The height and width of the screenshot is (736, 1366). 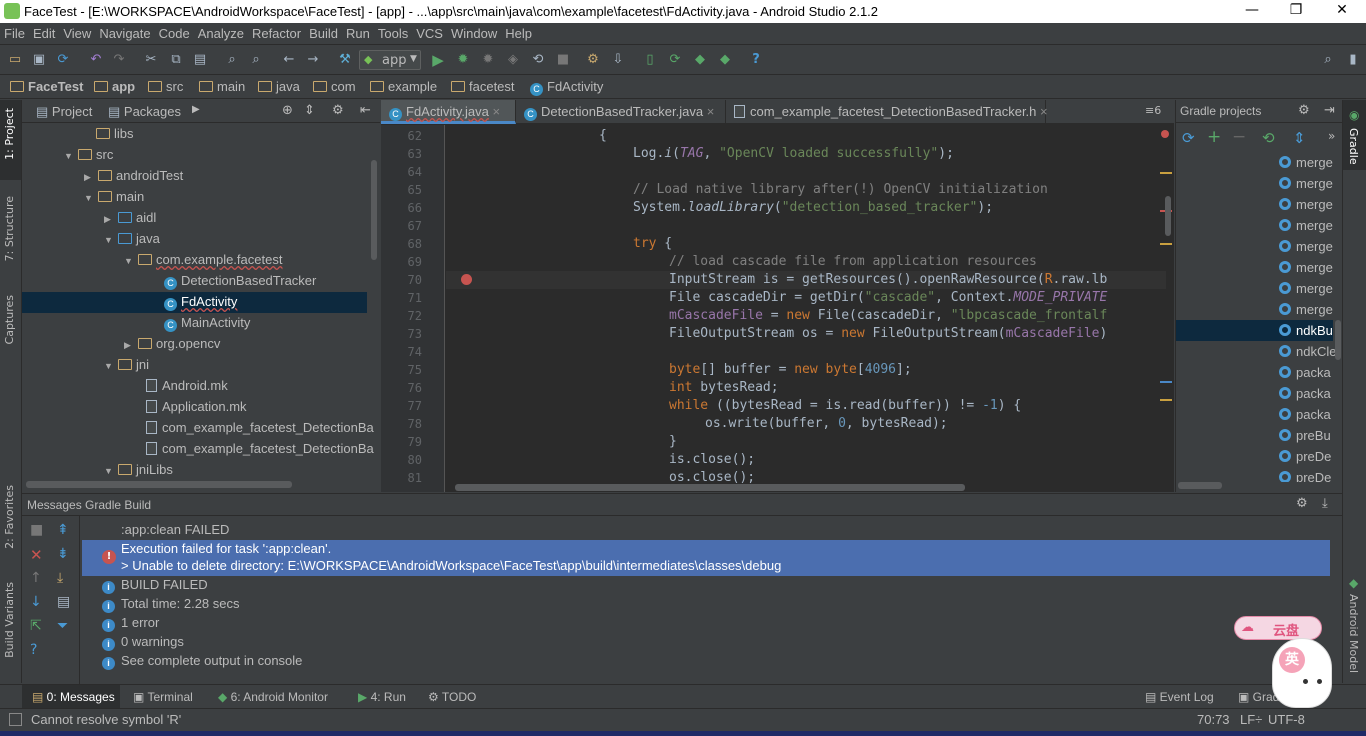 What do you see at coordinates (313, 60) in the screenshot?
I see `forward-icon: →` at bounding box center [313, 60].